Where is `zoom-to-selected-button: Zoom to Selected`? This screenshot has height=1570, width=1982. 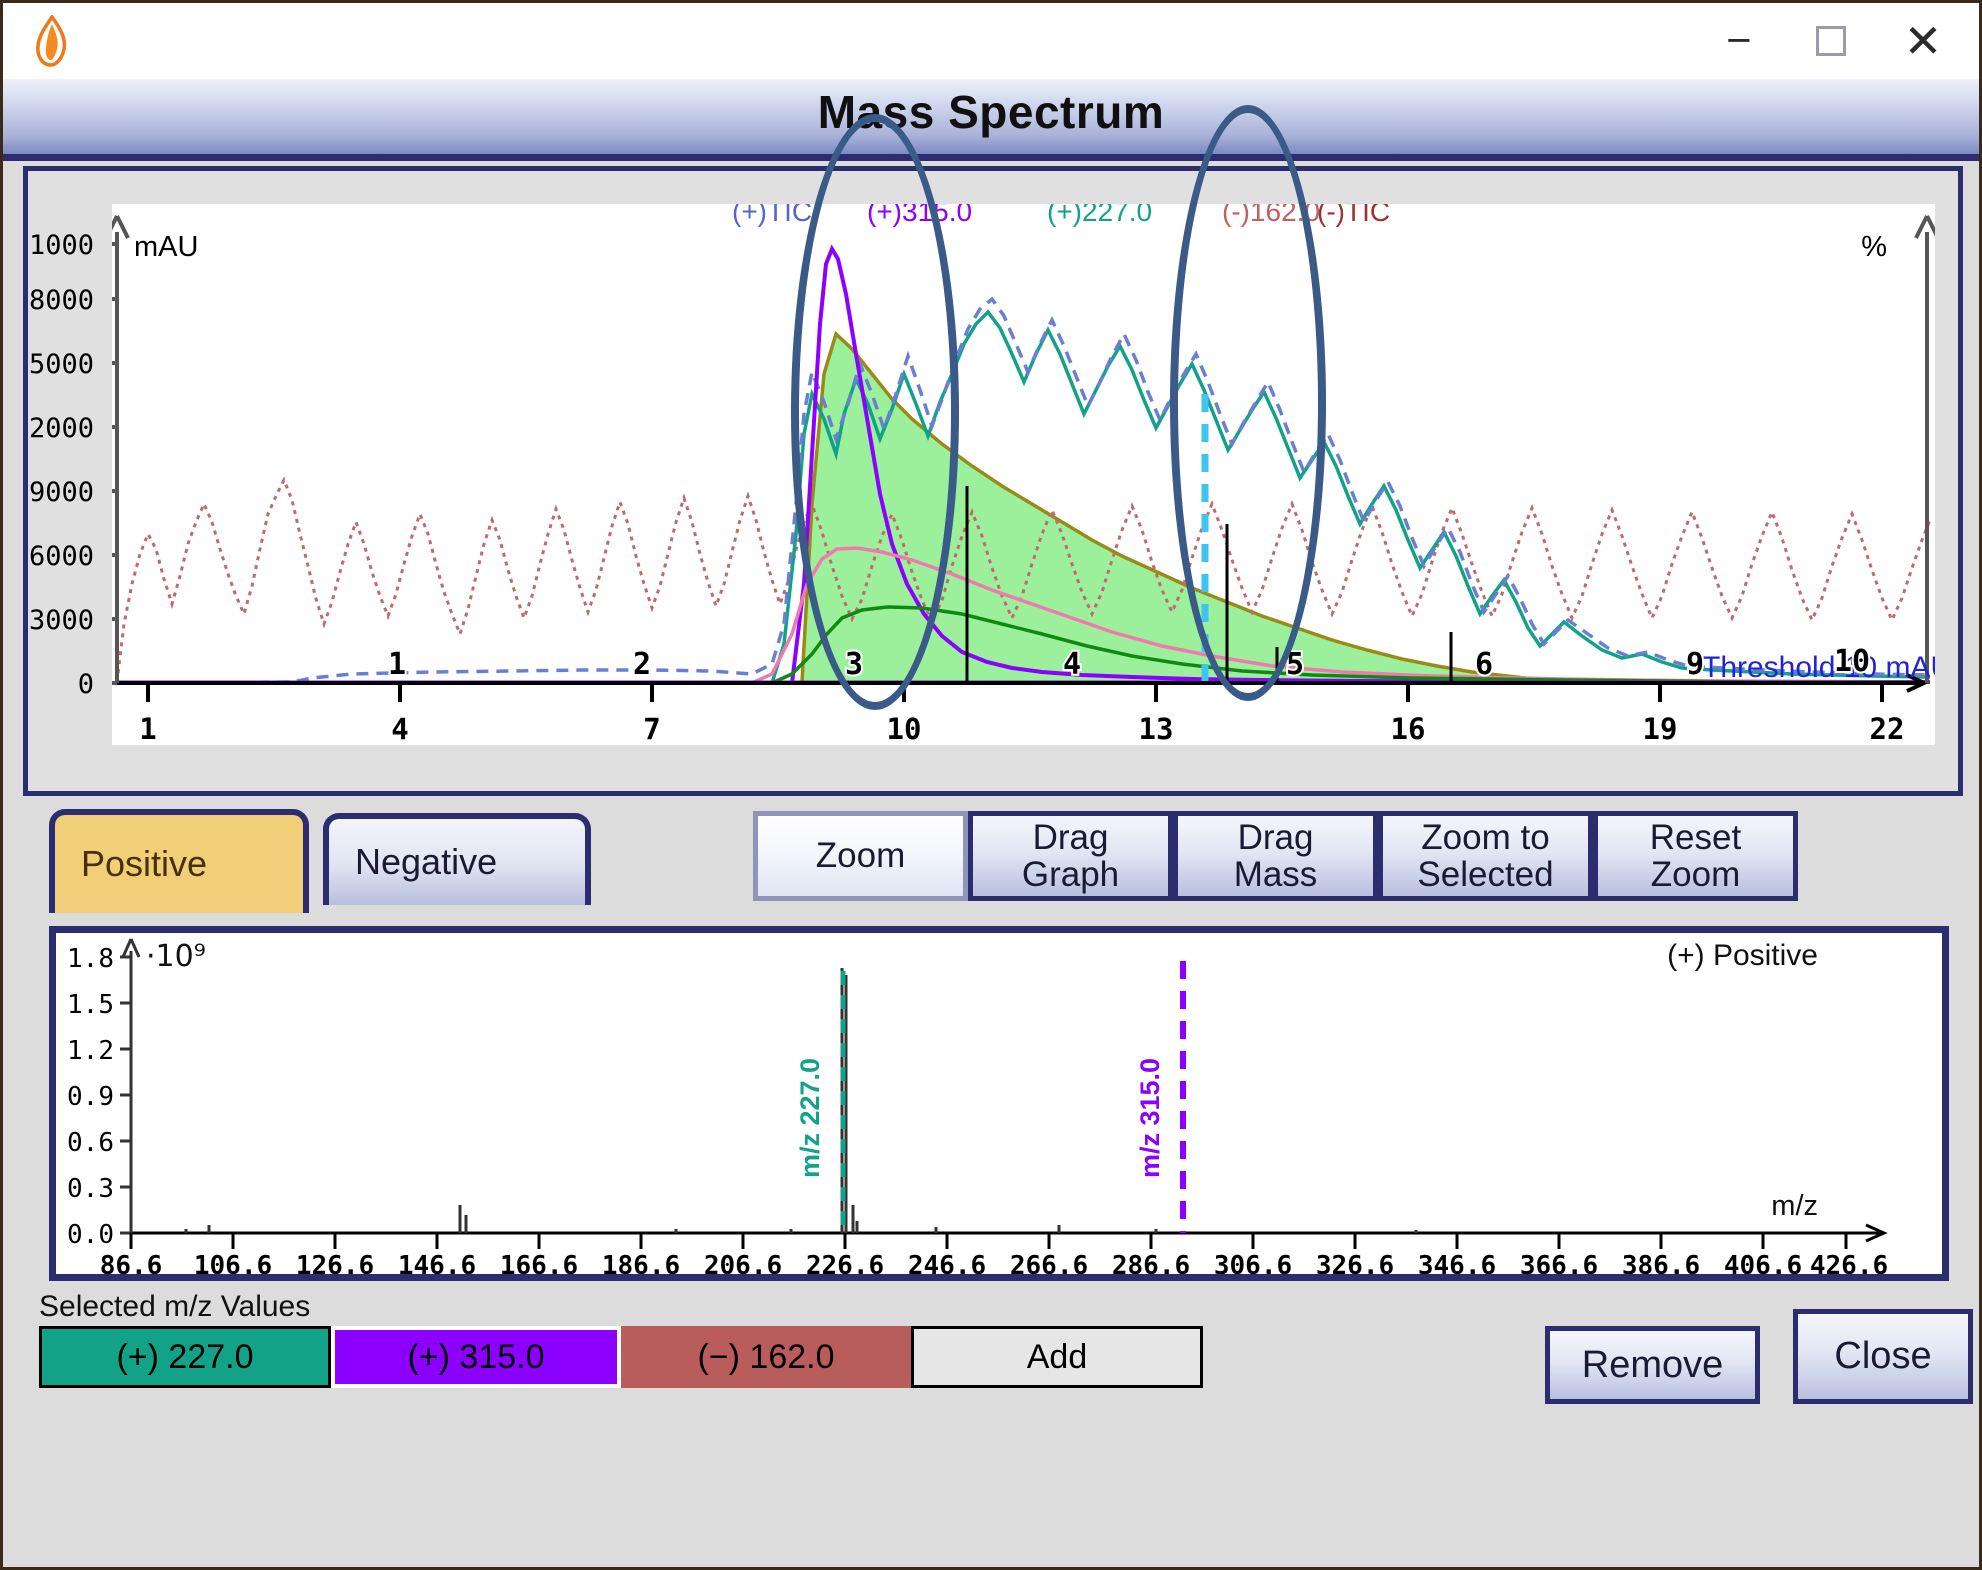 zoom-to-selected-button: Zoom to Selected is located at coordinates (1485, 856).